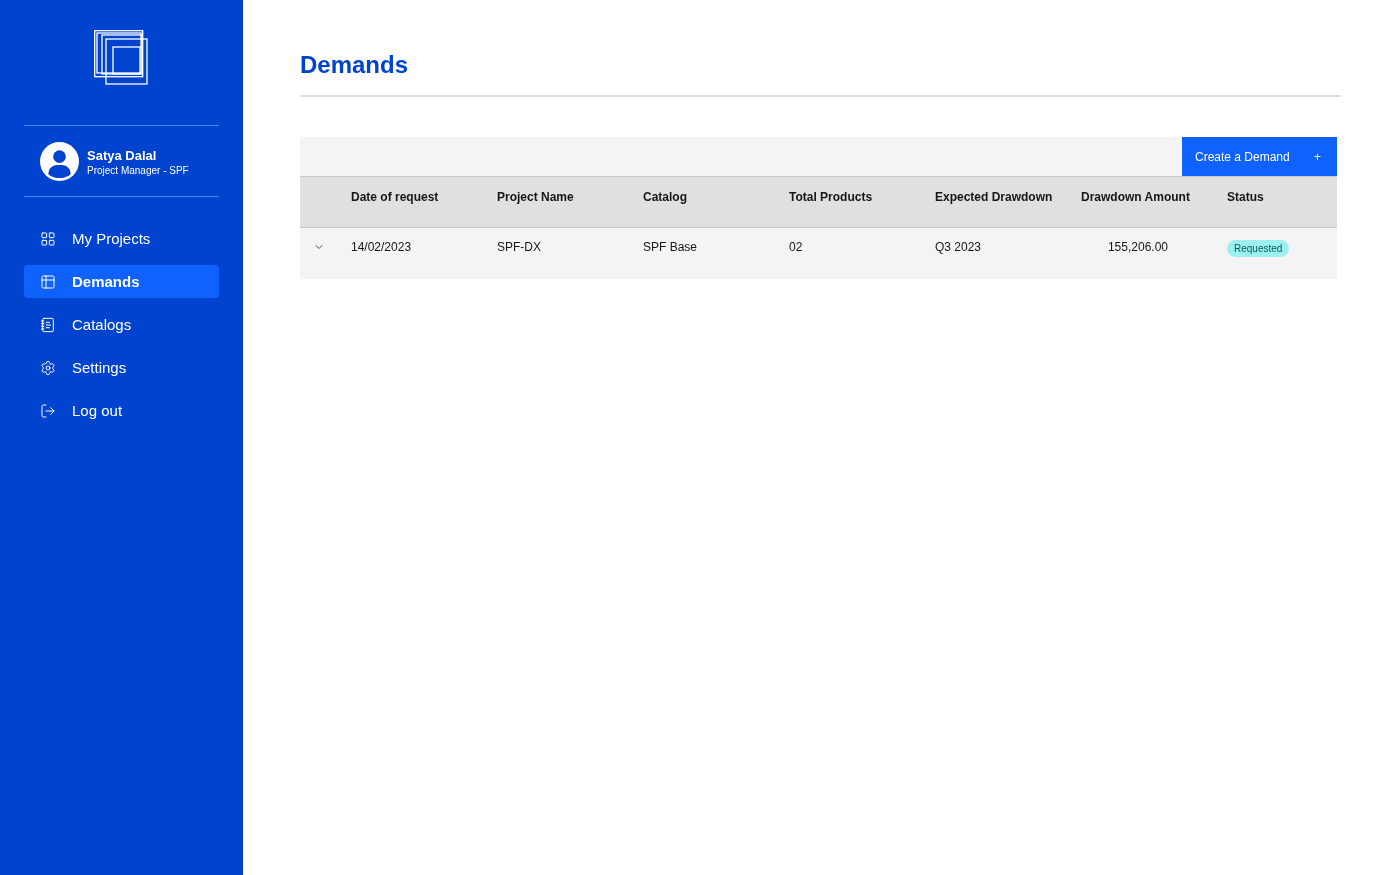  What do you see at coordinates (670, 247) in the screenshot?
I see `table-cell: SPF Base` at bounding box center [670, 247].